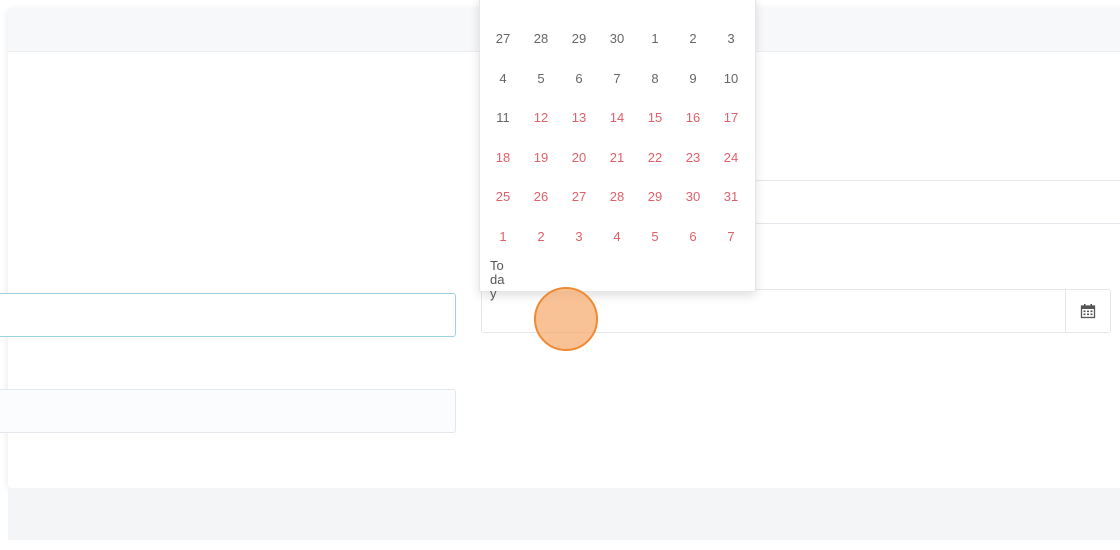  Describe the element at coordinates (503, 197) in the screenshot. I see `calendar-day: 25` at that location.